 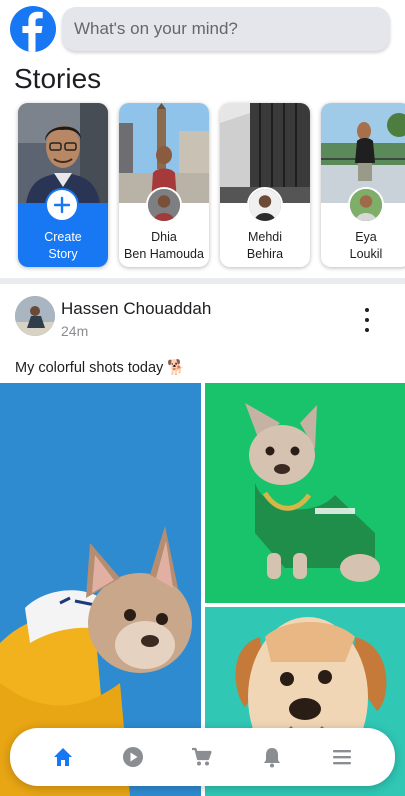 I want to click on video-icon, so click(x=133, y=757).